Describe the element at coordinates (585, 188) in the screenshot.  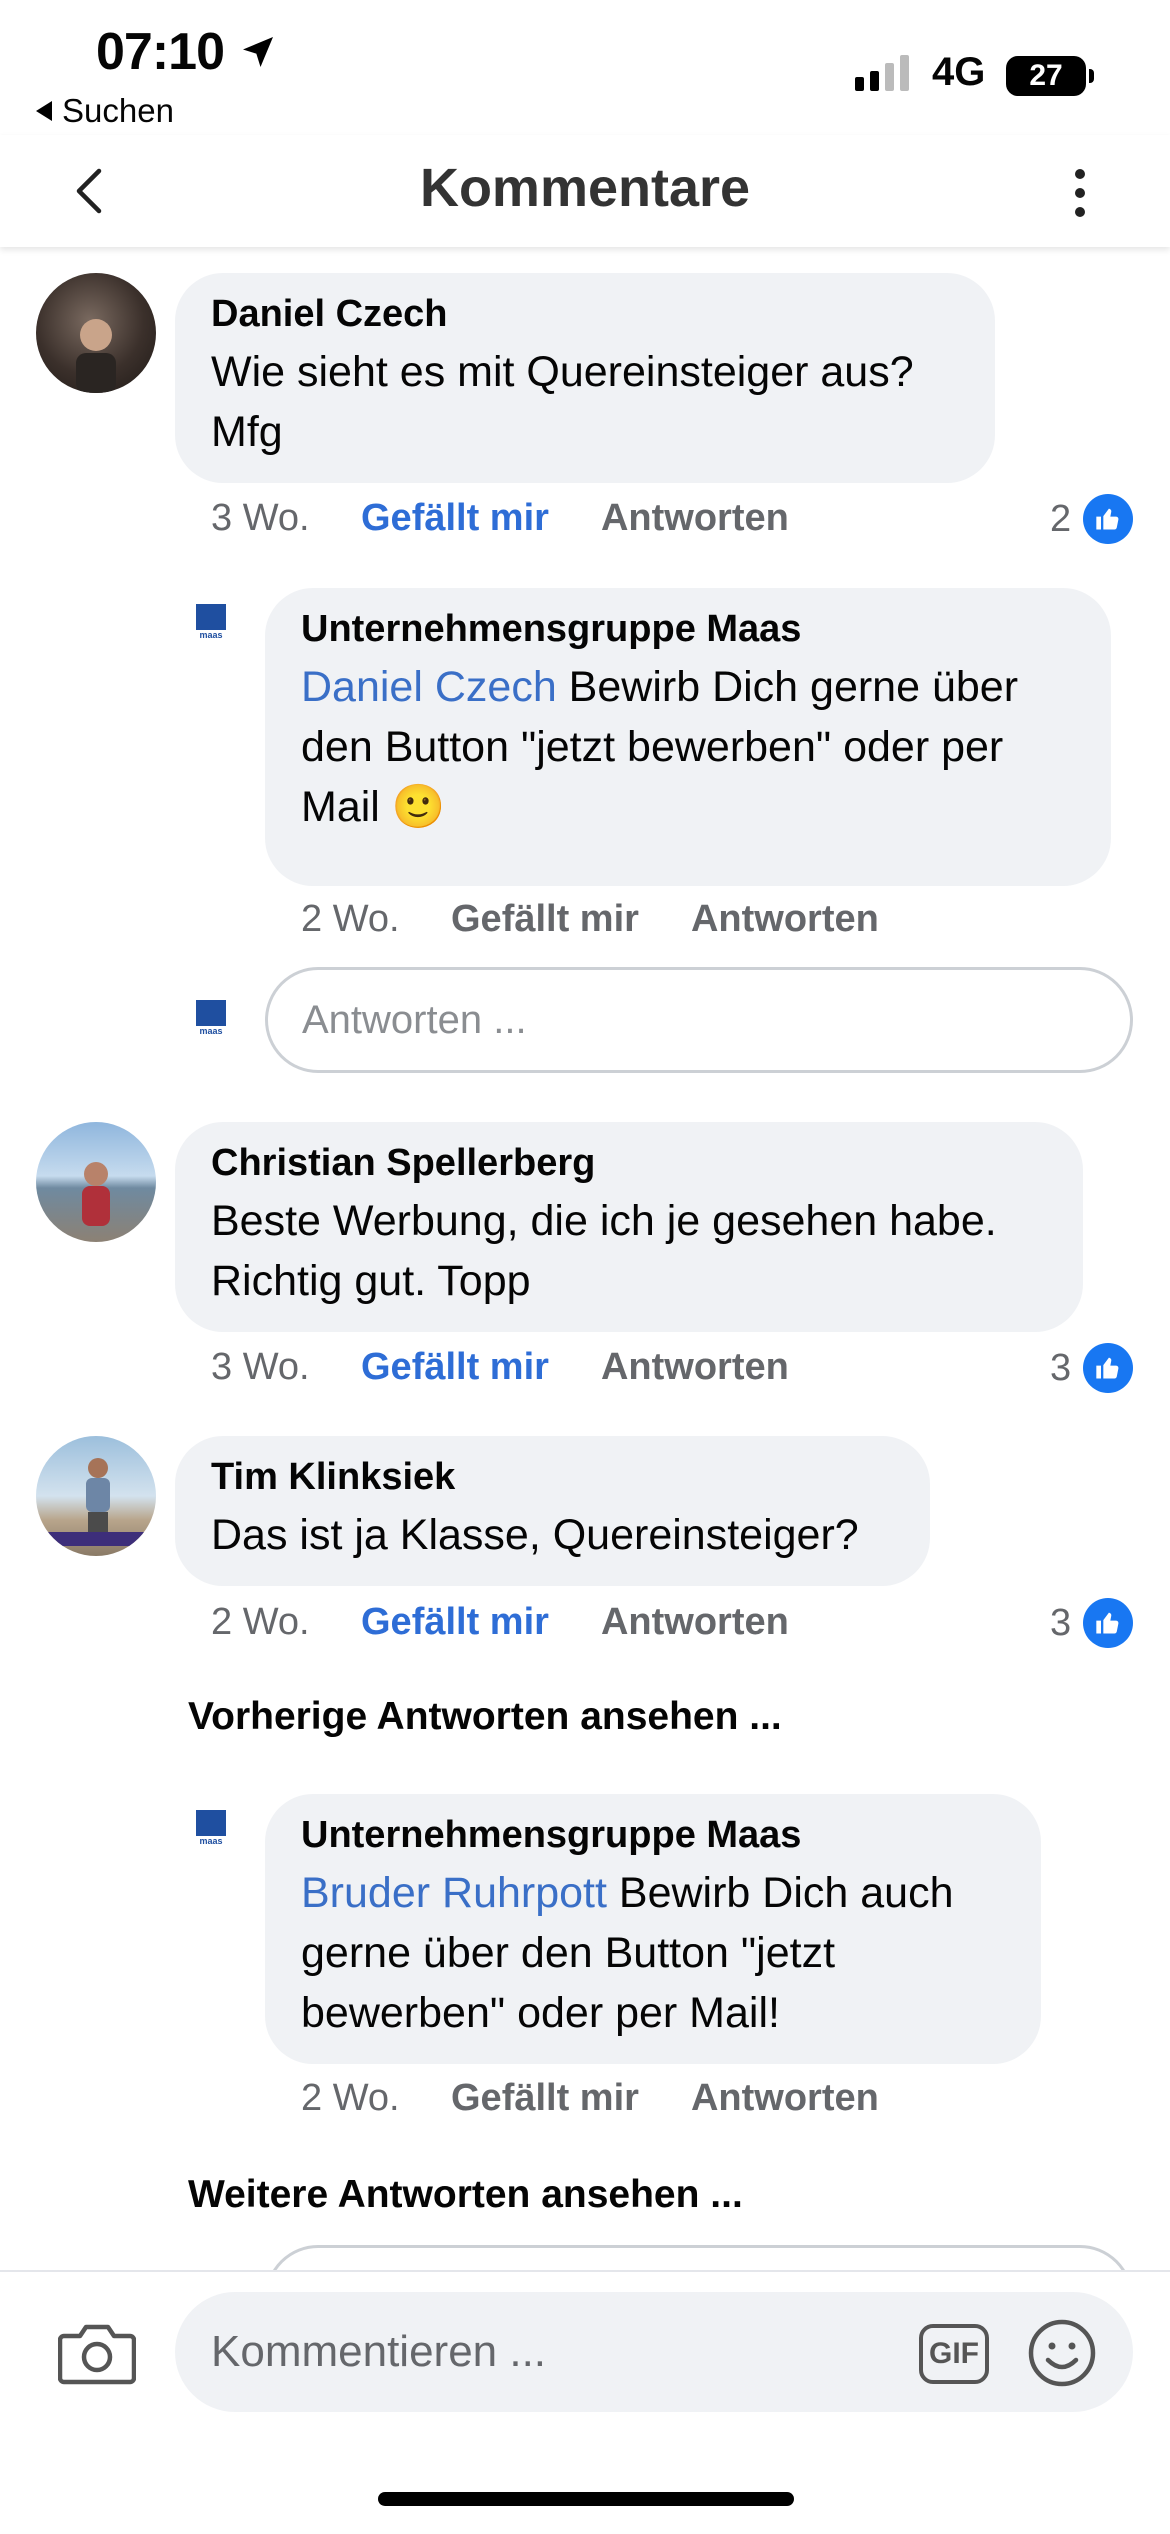
I see `page-title: Kommentare` at that location.